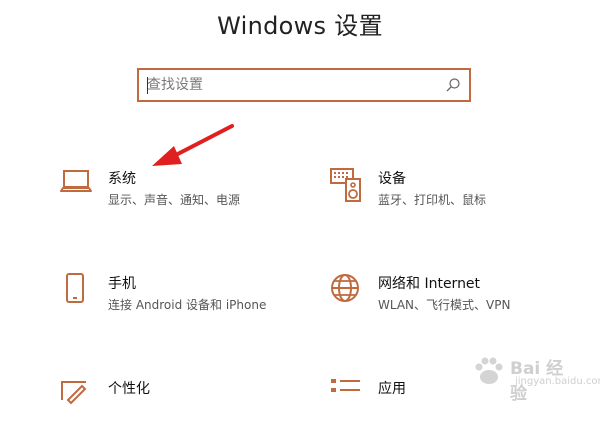 The image size is (600, 442). What do you see at coordinates (345, 288) in the screenshot?
I see `globe-icon` at bounding box center [345, 288].